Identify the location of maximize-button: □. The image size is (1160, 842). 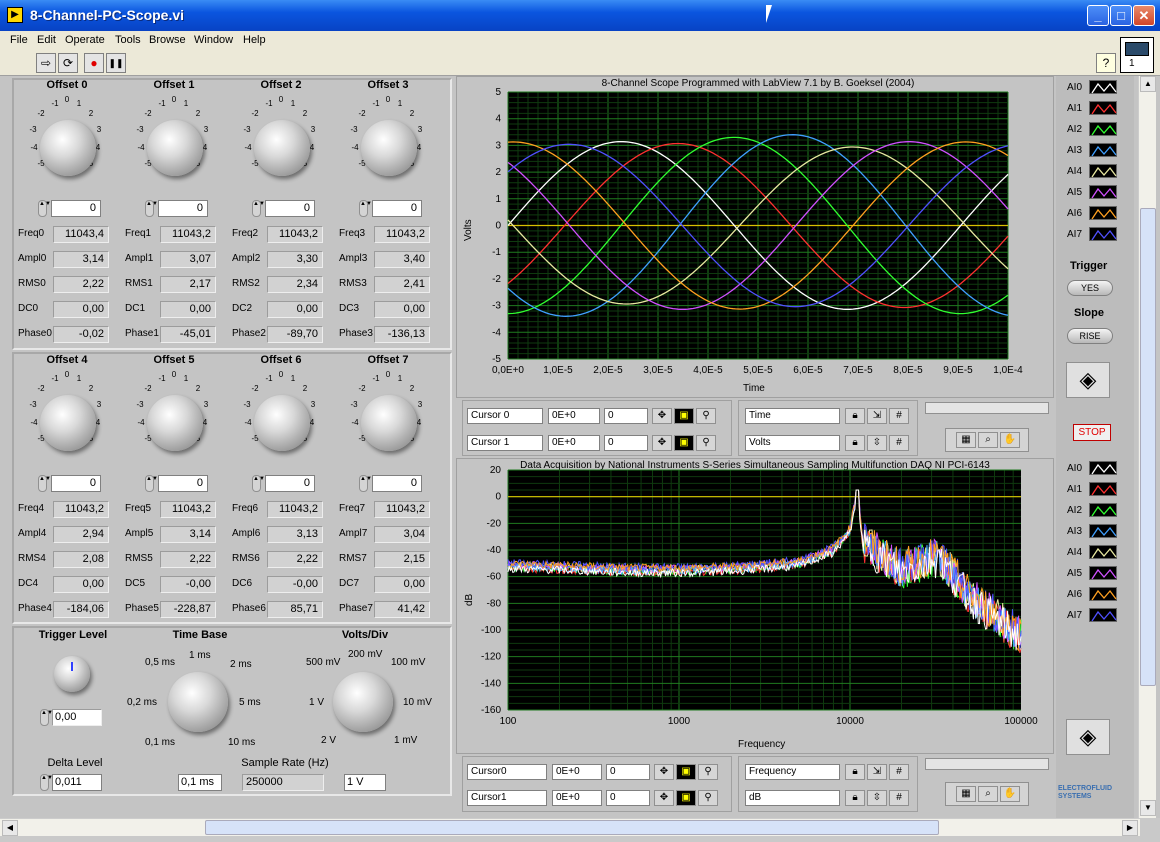
(1121, 15).